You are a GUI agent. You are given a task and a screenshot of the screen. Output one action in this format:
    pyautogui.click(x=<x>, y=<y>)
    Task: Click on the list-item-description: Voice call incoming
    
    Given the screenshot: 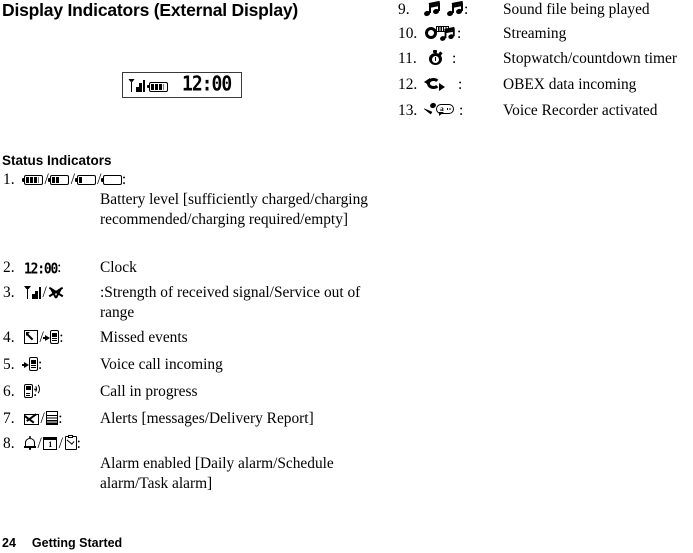 What is the action you would take?
    pyautogui.click(x=161, y=364)
    